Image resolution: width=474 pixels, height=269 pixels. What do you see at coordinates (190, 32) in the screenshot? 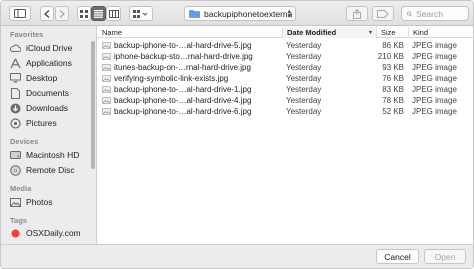
I see `column-header-name: Name` at bounding box center [190, 32].